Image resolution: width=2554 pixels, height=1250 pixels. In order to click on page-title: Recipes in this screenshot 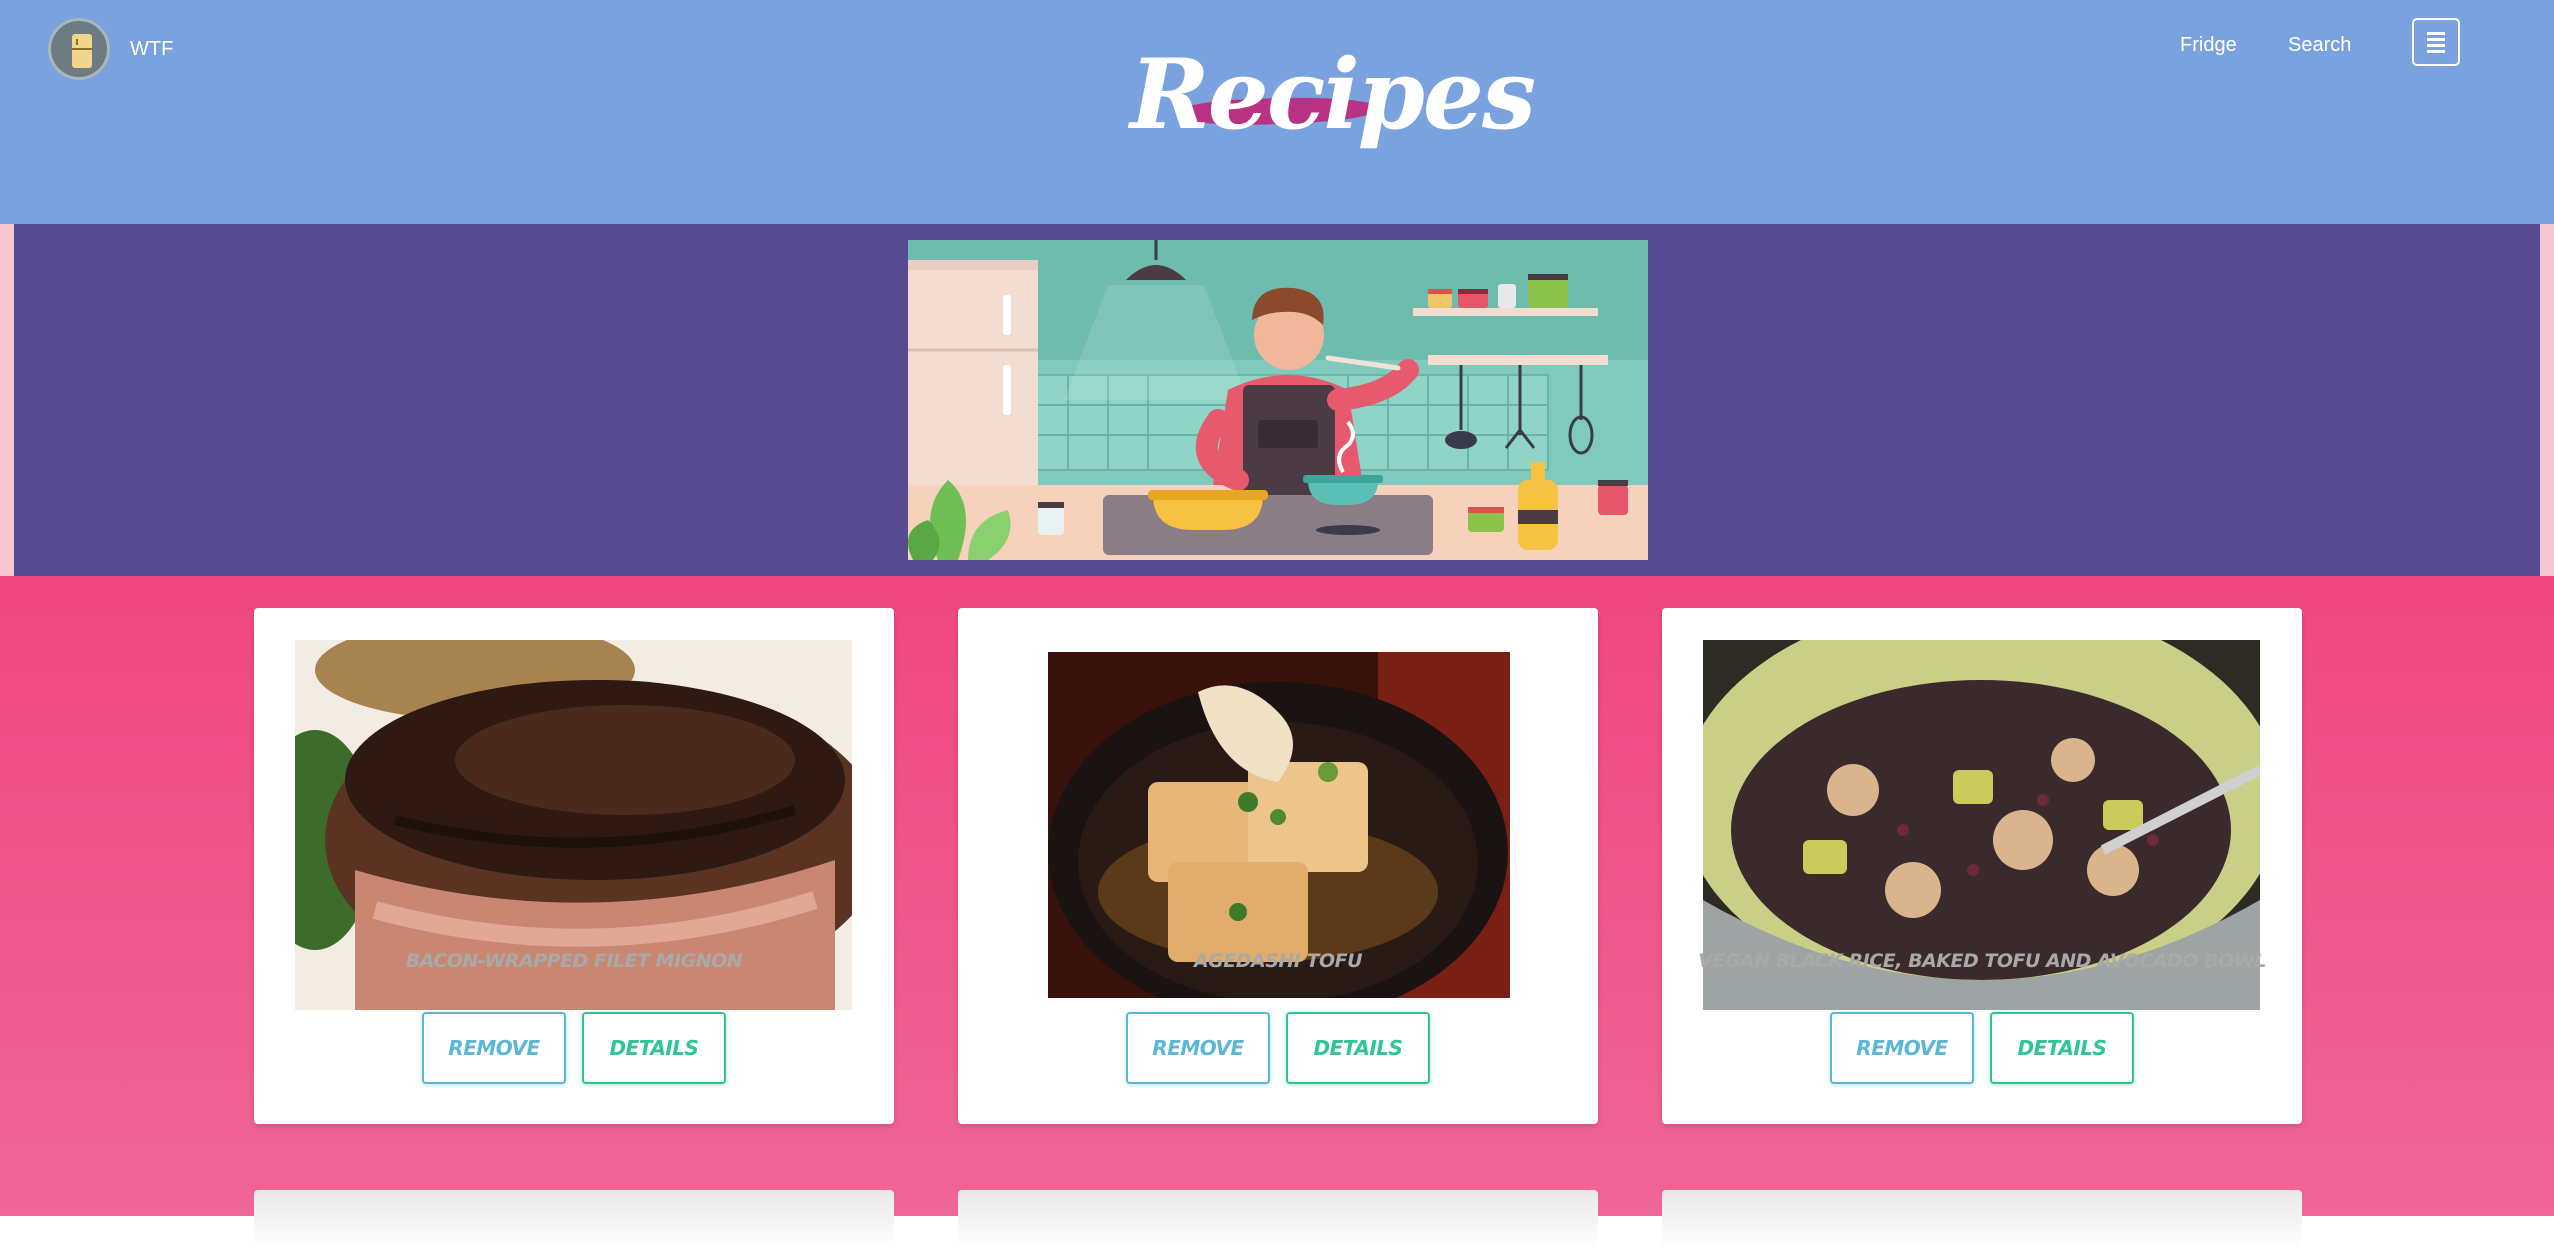, I will do `click(1333, 95)`.